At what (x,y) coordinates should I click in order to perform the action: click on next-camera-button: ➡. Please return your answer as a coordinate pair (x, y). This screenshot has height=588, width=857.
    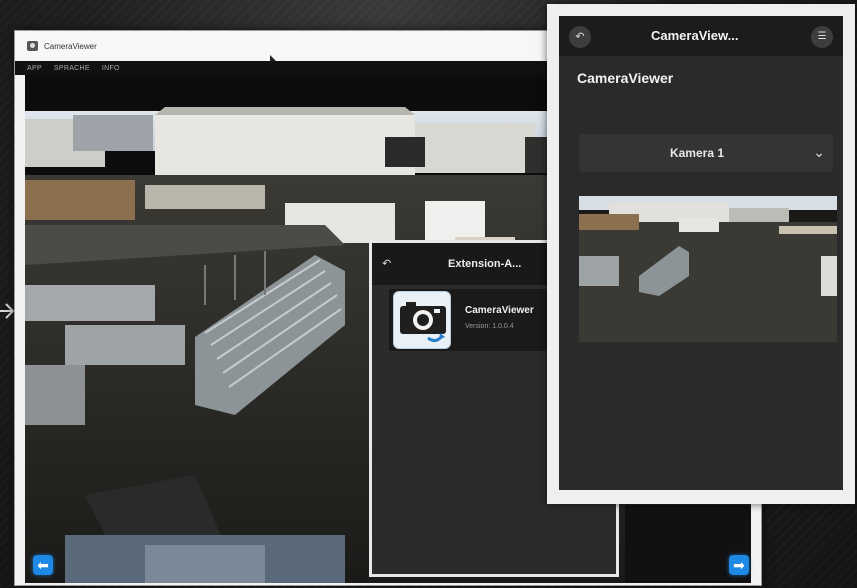
    Looking at the image, I should click on (739, 565).